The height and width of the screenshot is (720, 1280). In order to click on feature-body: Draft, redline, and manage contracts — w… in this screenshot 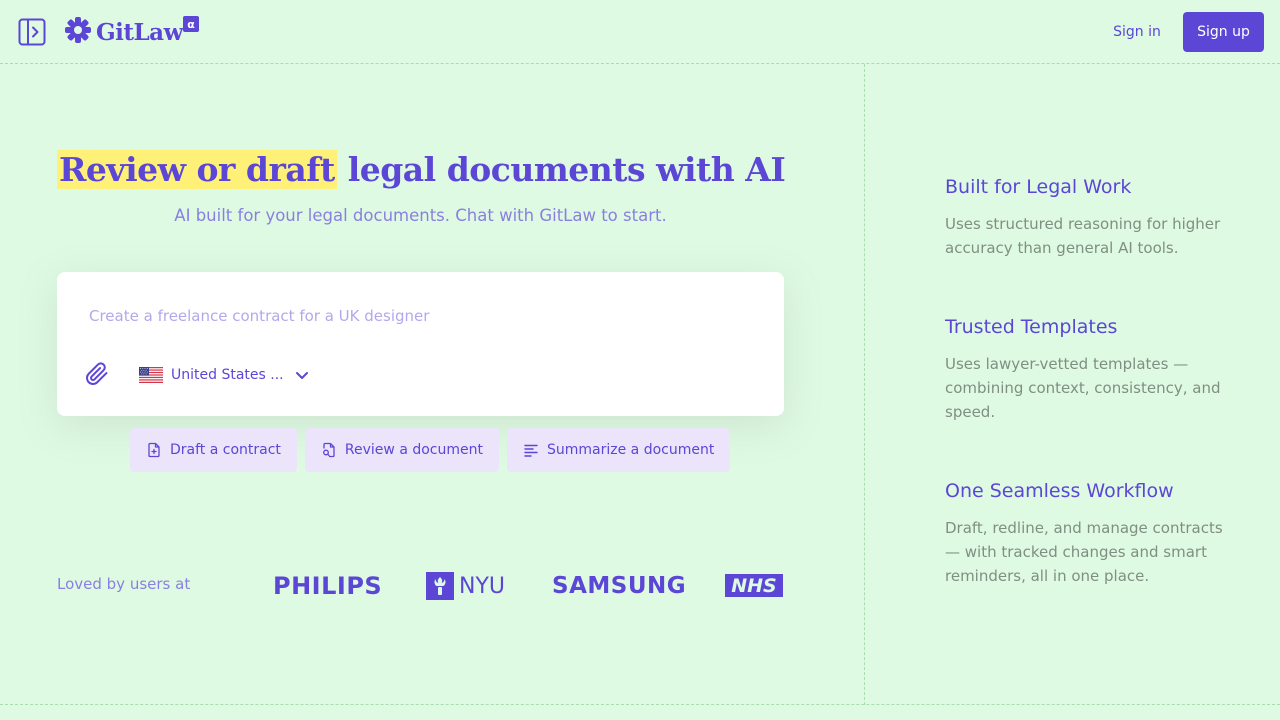, I will do `click(1084, 552)`.